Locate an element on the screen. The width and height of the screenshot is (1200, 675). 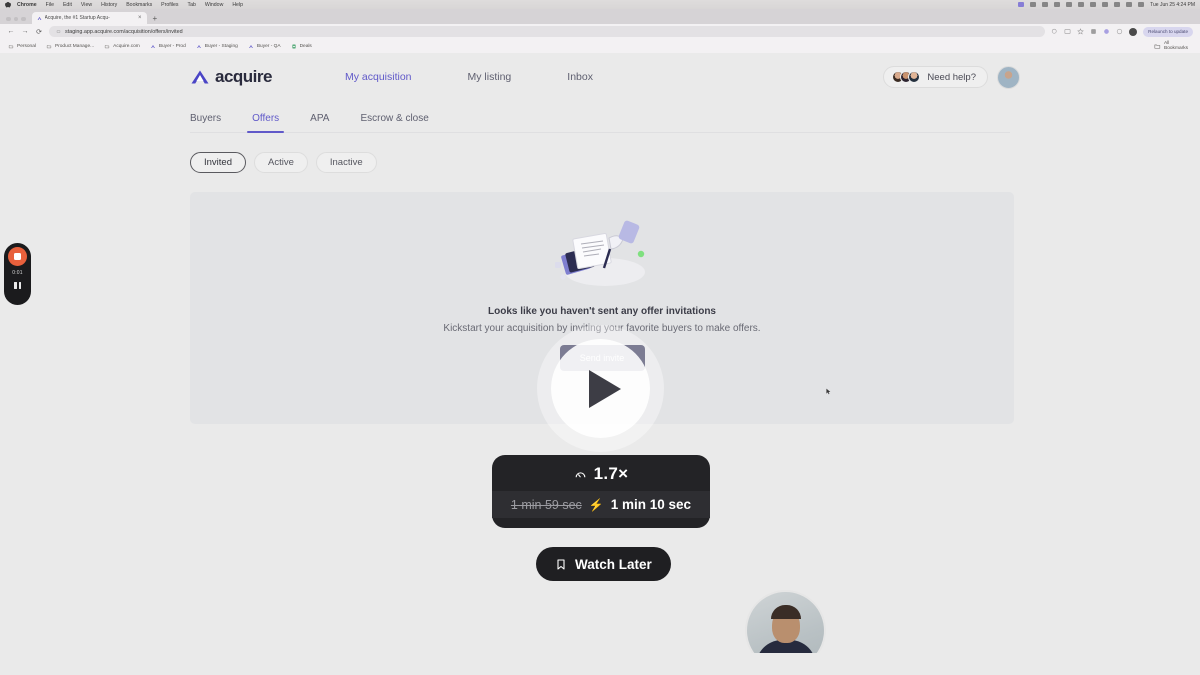
menubar-item-window: Window is located at coordinates (214, 5).